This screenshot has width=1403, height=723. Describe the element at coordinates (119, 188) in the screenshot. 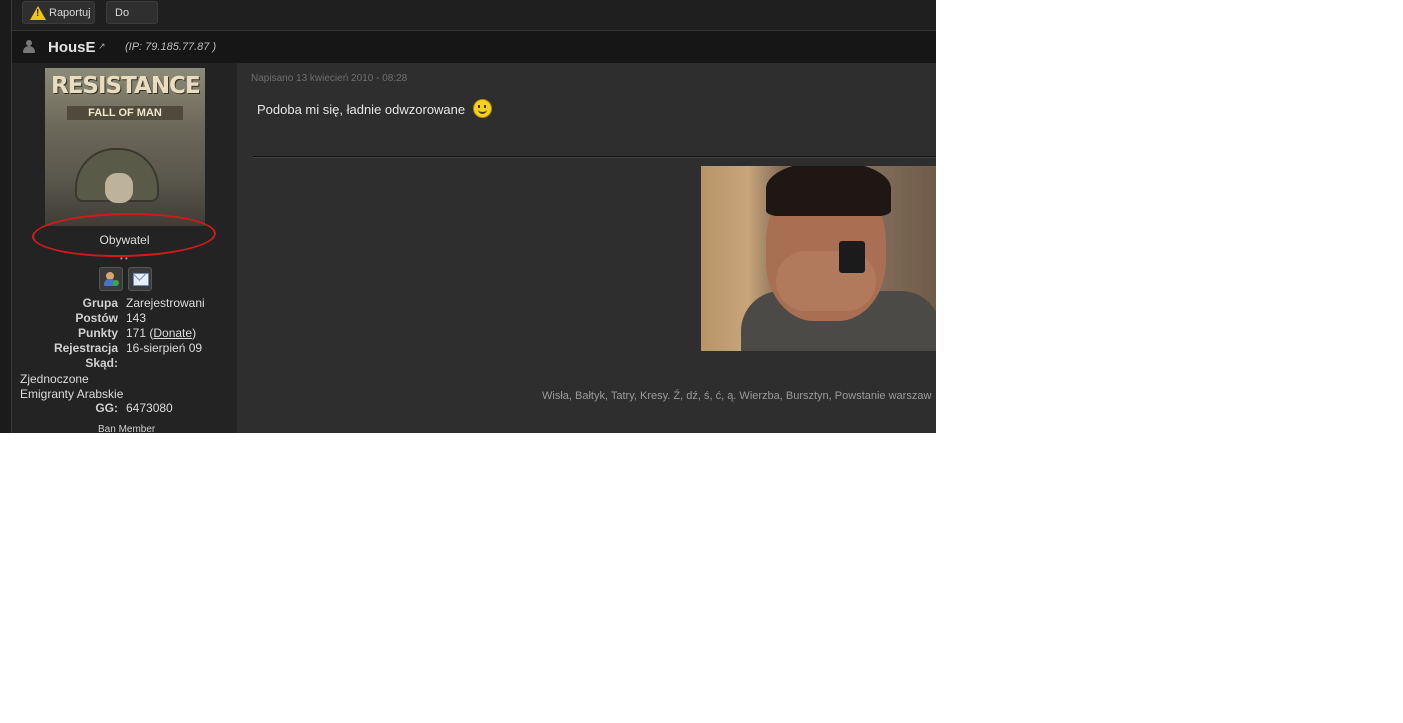

I see `avatar-skull-graphic` at that location.